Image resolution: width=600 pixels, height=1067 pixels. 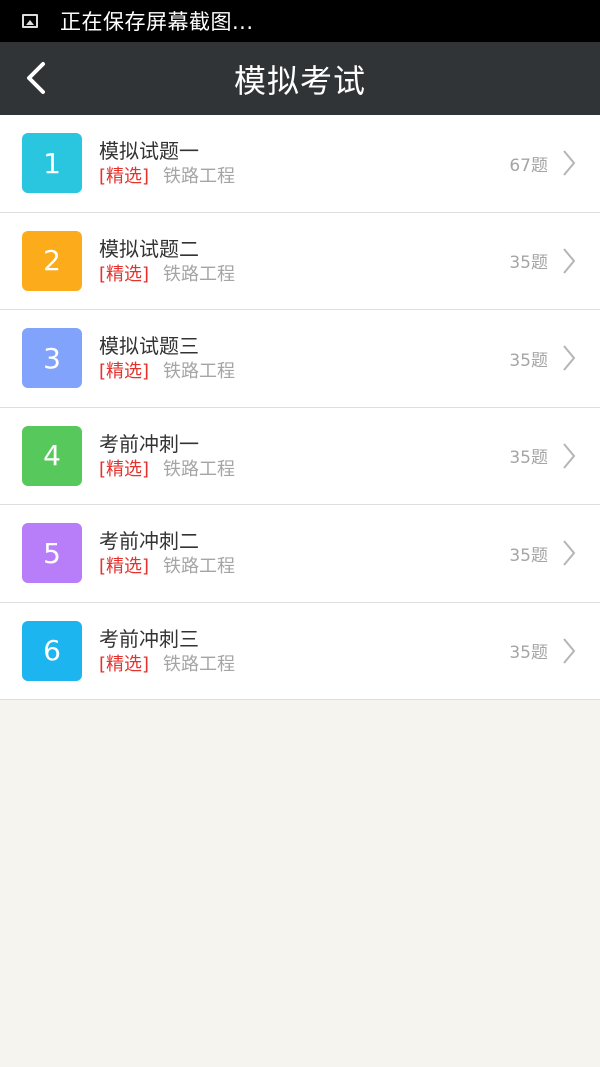 What do you see at coordinates (149, 151) in the screenshot?
I see `item-title: 模拟试题一` at bounding box center [149, 151].